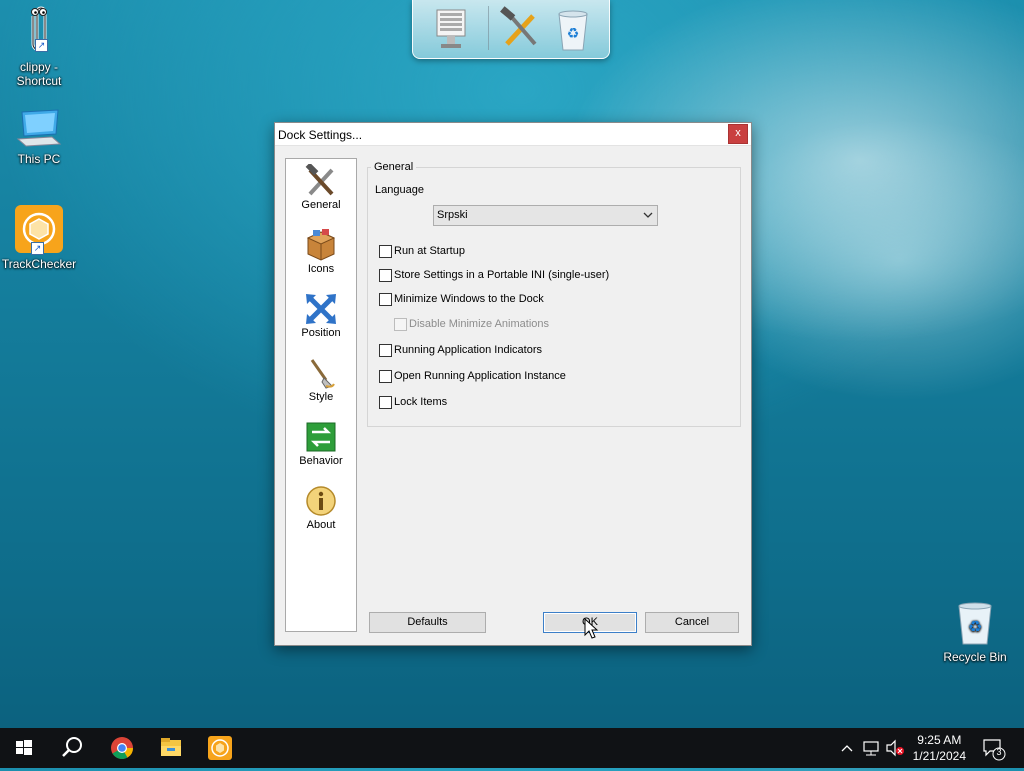 The image size is (1024, 771). What do you see at coordinates (468, 350) in the screenshot?
I see `option-label: Running Application Indicators` at bounding box center [468, 350].